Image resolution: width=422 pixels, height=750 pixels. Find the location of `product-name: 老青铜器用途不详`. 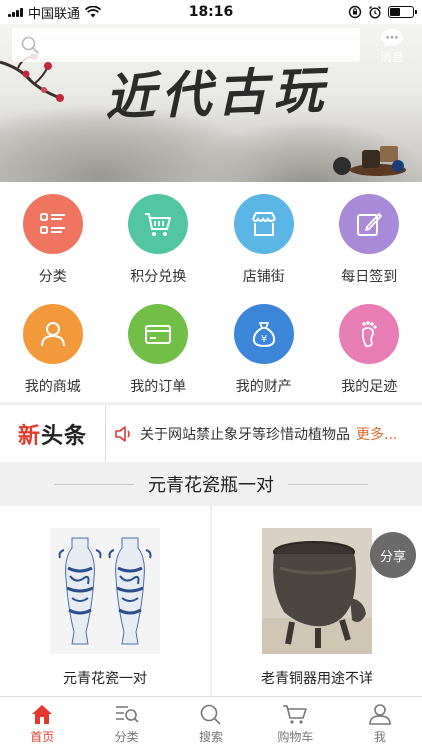

product-name: 老青铜器用途不详 is located at coordinates (317, 679).